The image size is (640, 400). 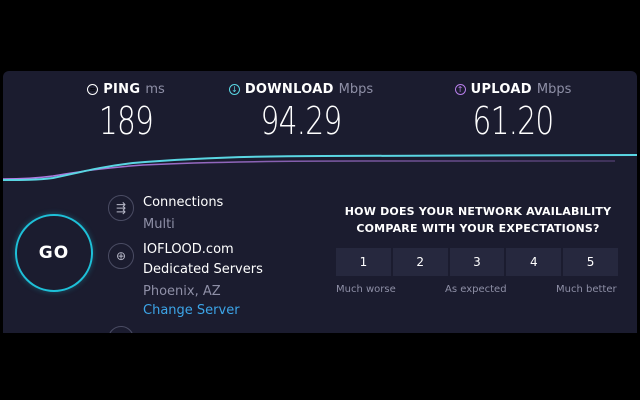 I want to click on globe-icon: ⊕, so click(x=121, y=256).